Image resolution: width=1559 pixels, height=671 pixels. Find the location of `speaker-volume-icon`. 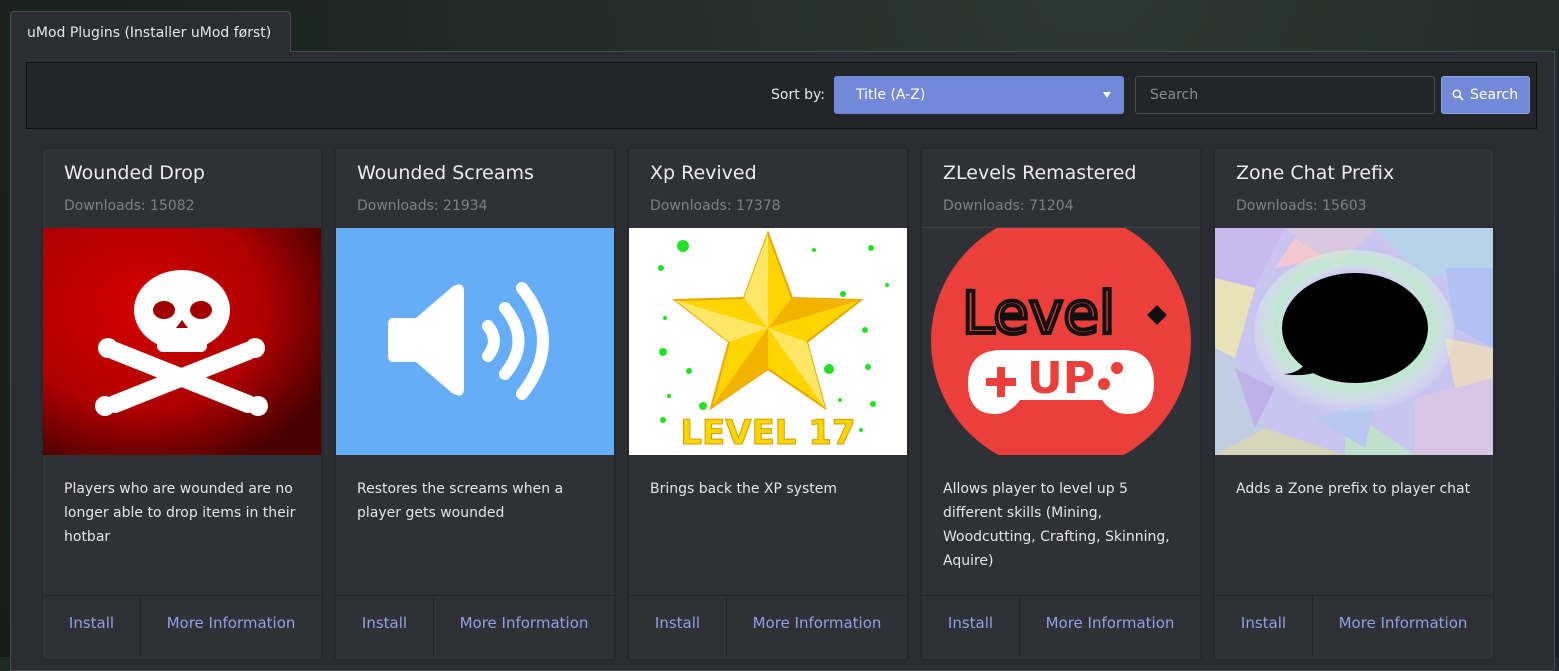

speaker-volume-icon is located at coordinates (475, 341).